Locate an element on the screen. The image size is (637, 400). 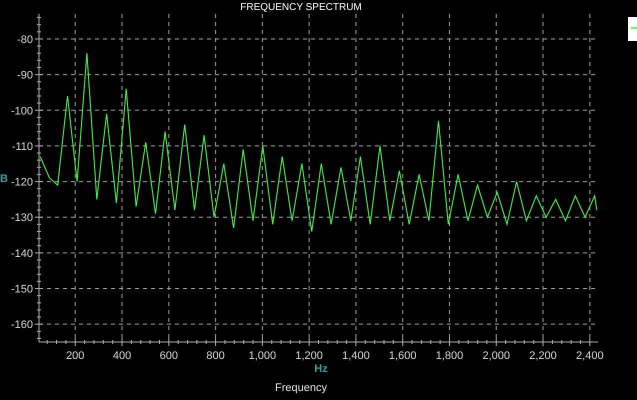
x-tick-label: 2,200 is located at coordinates (543, 356).